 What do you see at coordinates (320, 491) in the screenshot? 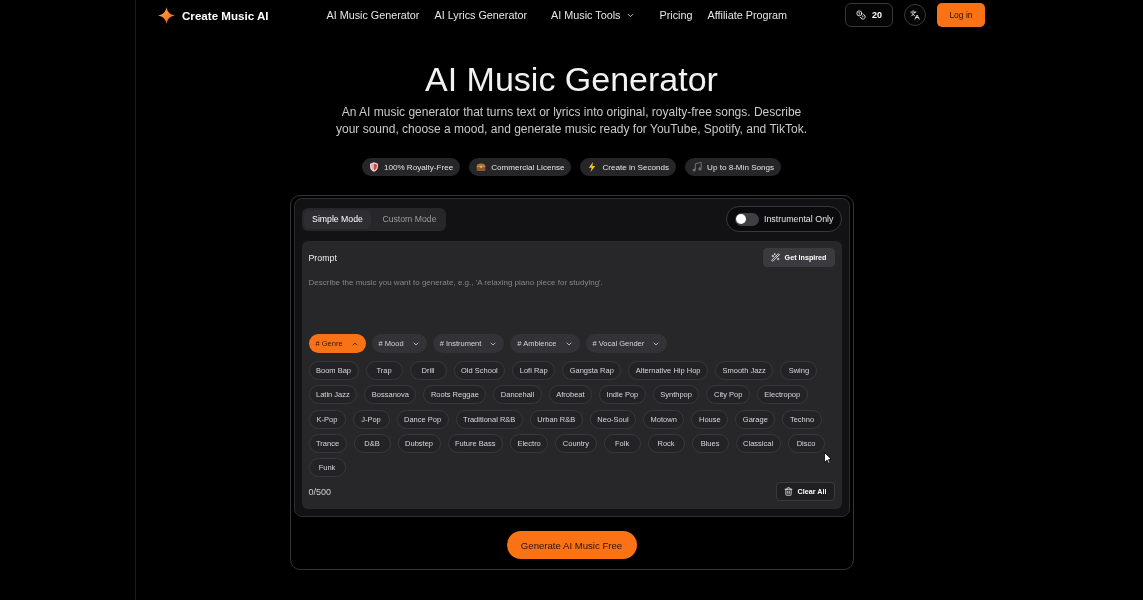
I see `character-counter: 0/500` at bounding box center [320, 491].